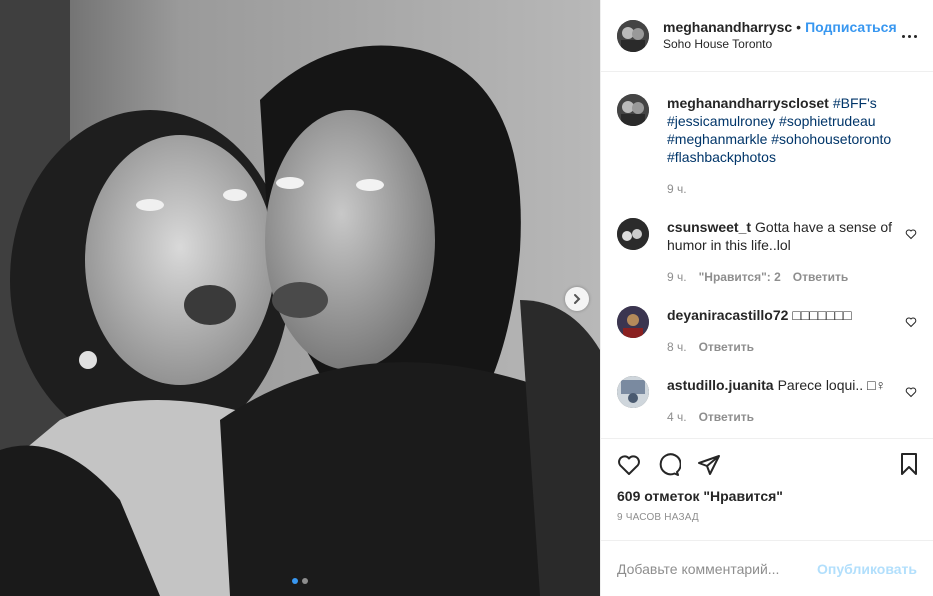  What do you see at coordinates (709, 227) in the screenshot?
I see `comment-username: csunsweet_t` at bounding box center [709, 227].